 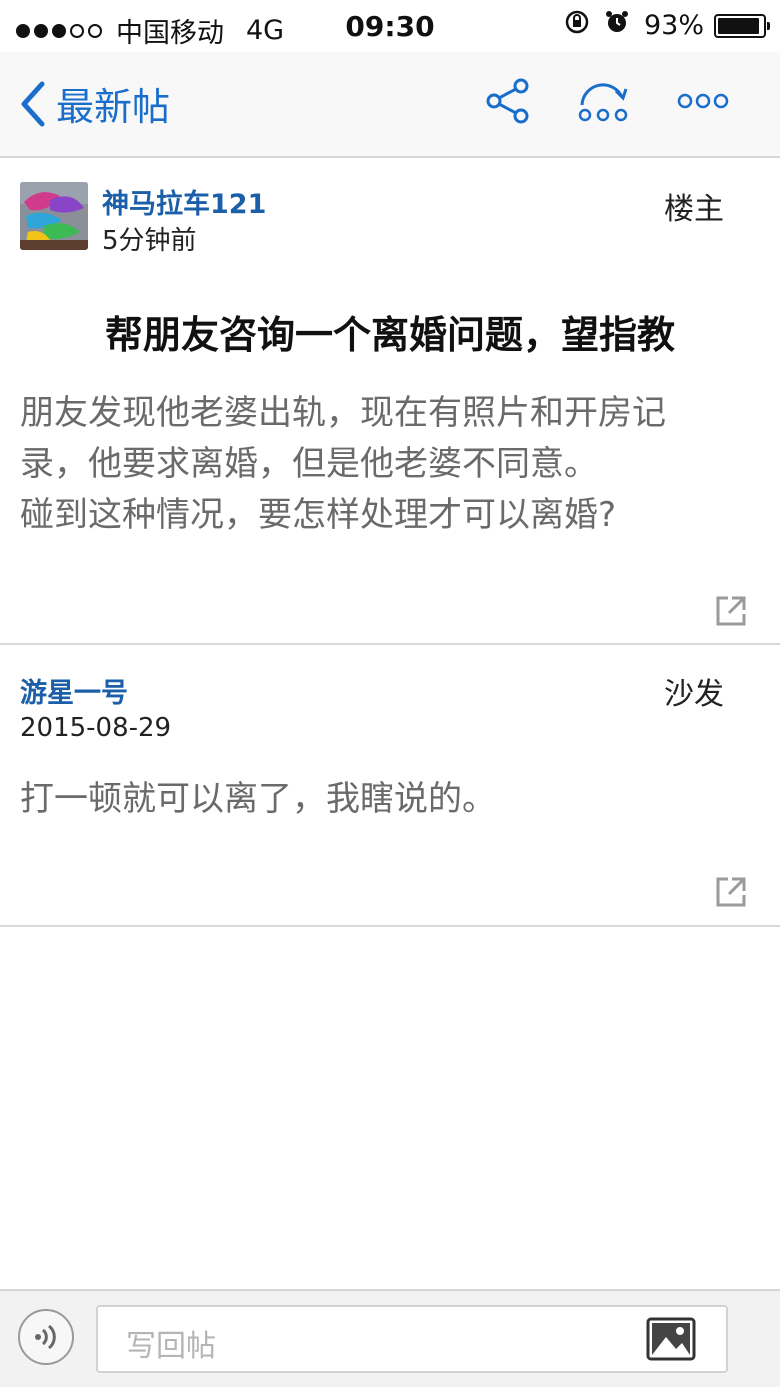 I want to click on loop-icon, so click(x=603, y=102).